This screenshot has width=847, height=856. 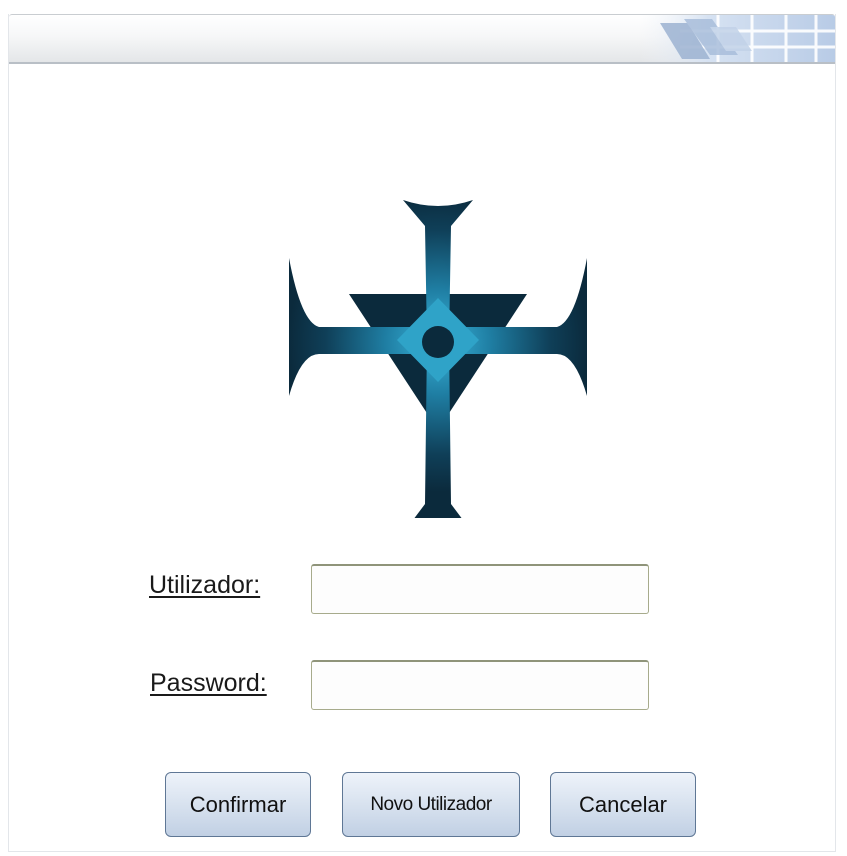 I want to click on username-input, so click(x=480, y=589).